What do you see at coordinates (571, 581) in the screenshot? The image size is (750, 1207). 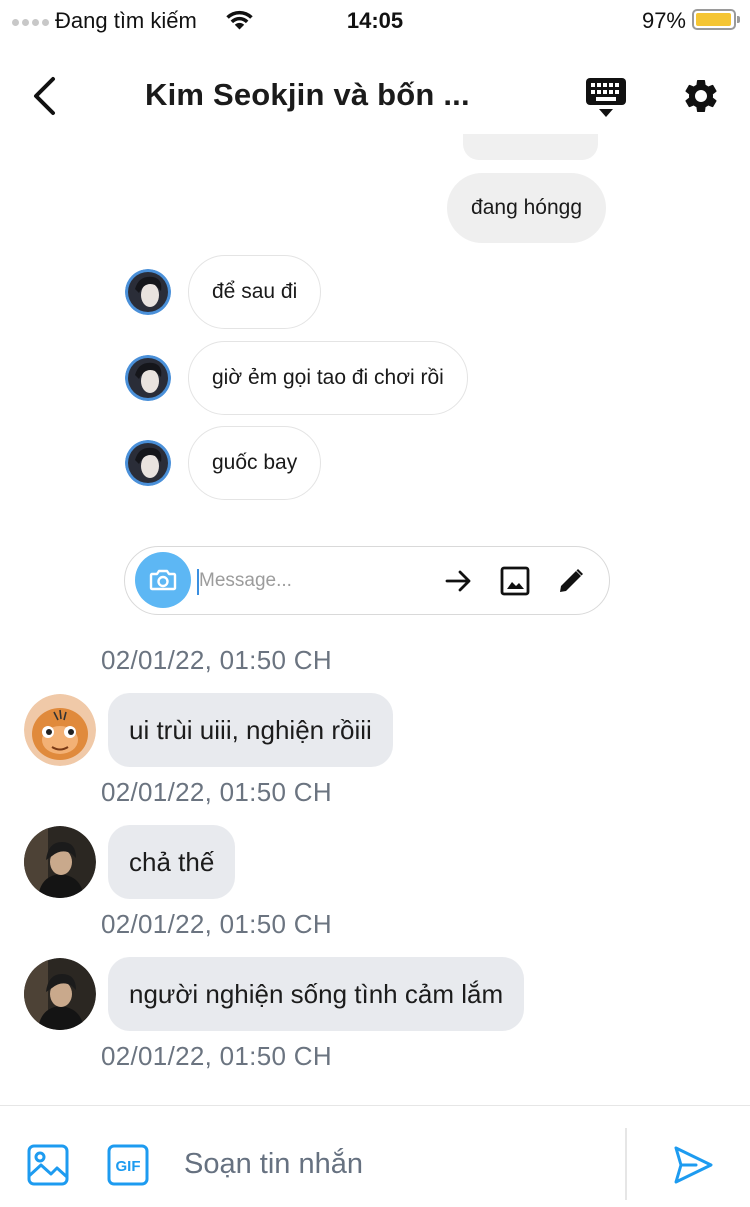 I see `pencil-icon` at bounding box center [571, 581].